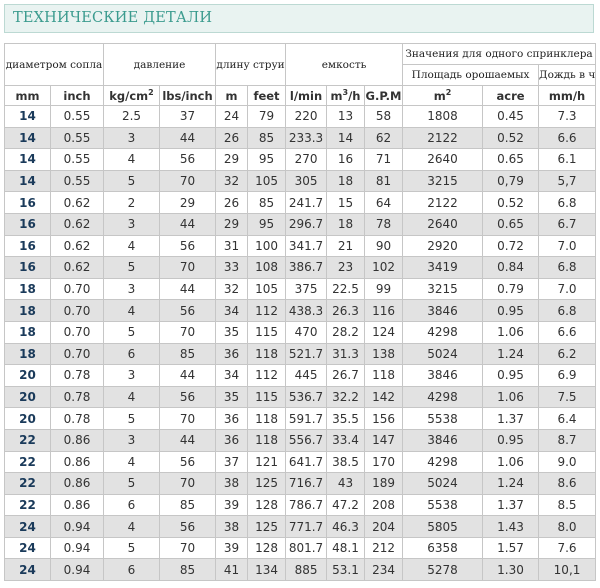 The height and width of the screenshot is (588, 600). What do you see at coordinates (443, 418) in the screenshot?
I see `table-cell: 5538` at bounding box center [443, 418].